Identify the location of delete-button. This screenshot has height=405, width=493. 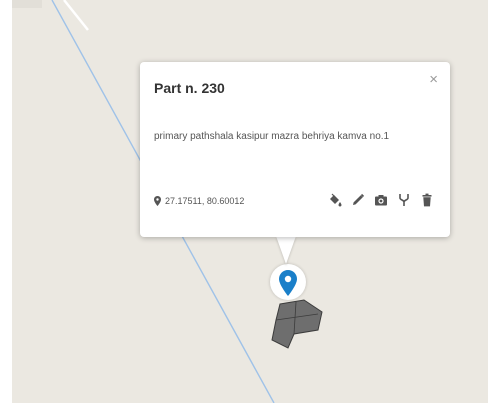
(427, 200).